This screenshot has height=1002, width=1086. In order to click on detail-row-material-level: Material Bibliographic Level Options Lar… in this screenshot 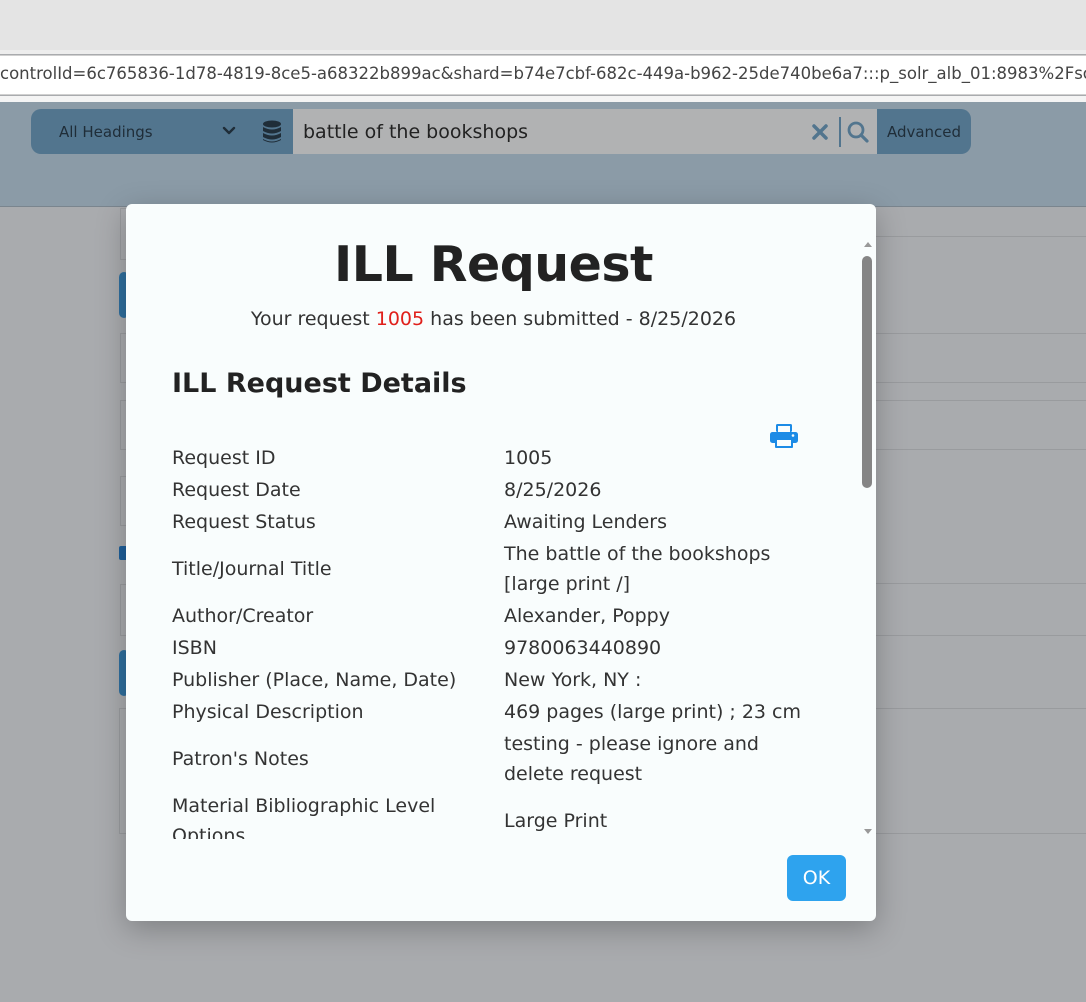, I will do `click(497, 814)`.